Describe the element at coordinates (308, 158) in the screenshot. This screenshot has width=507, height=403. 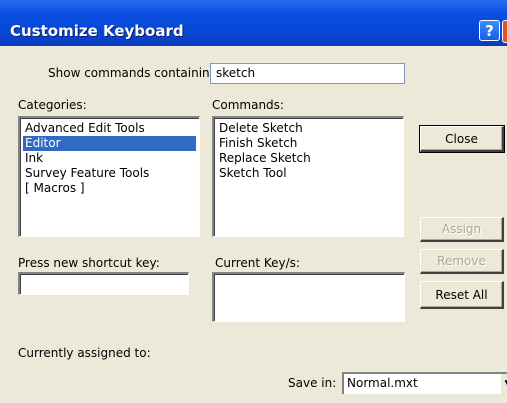
I see `list-item: Replace Sketch` at that location.